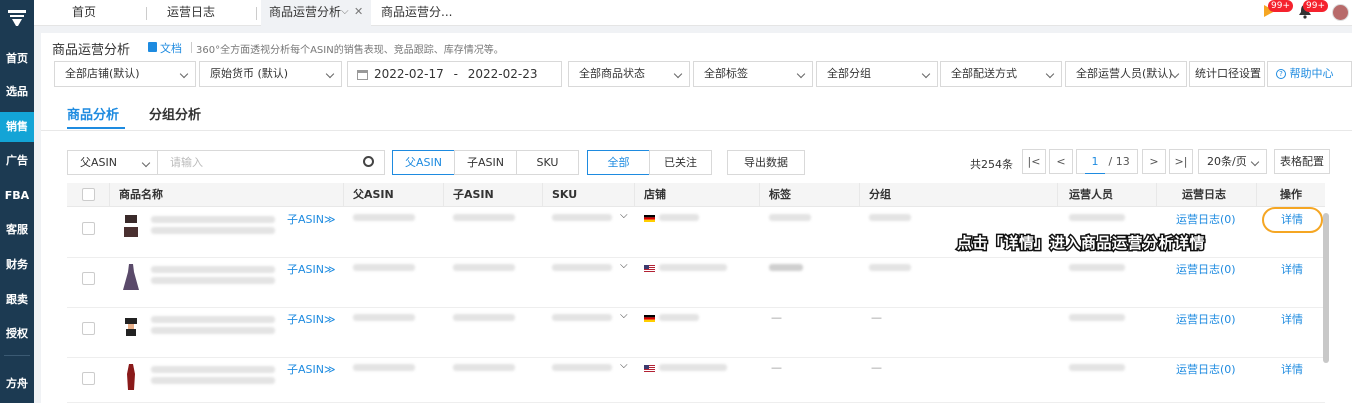 The width and height of the screenshot is (1352, 403). I want to click on sidebar-item-finance: 财务, so click(17, 265).